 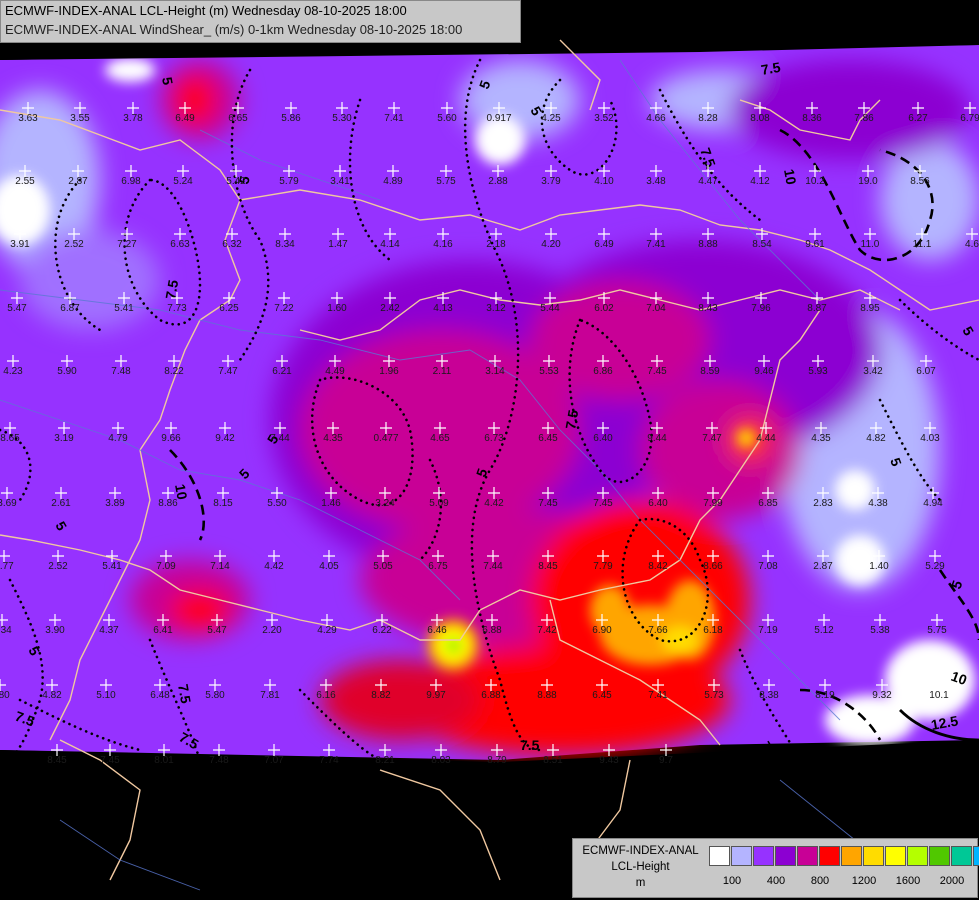 What do you see at coordinates (285, 244) in the screenshot?
I see `station-value: 8.34` at bounding box center [285, 244].